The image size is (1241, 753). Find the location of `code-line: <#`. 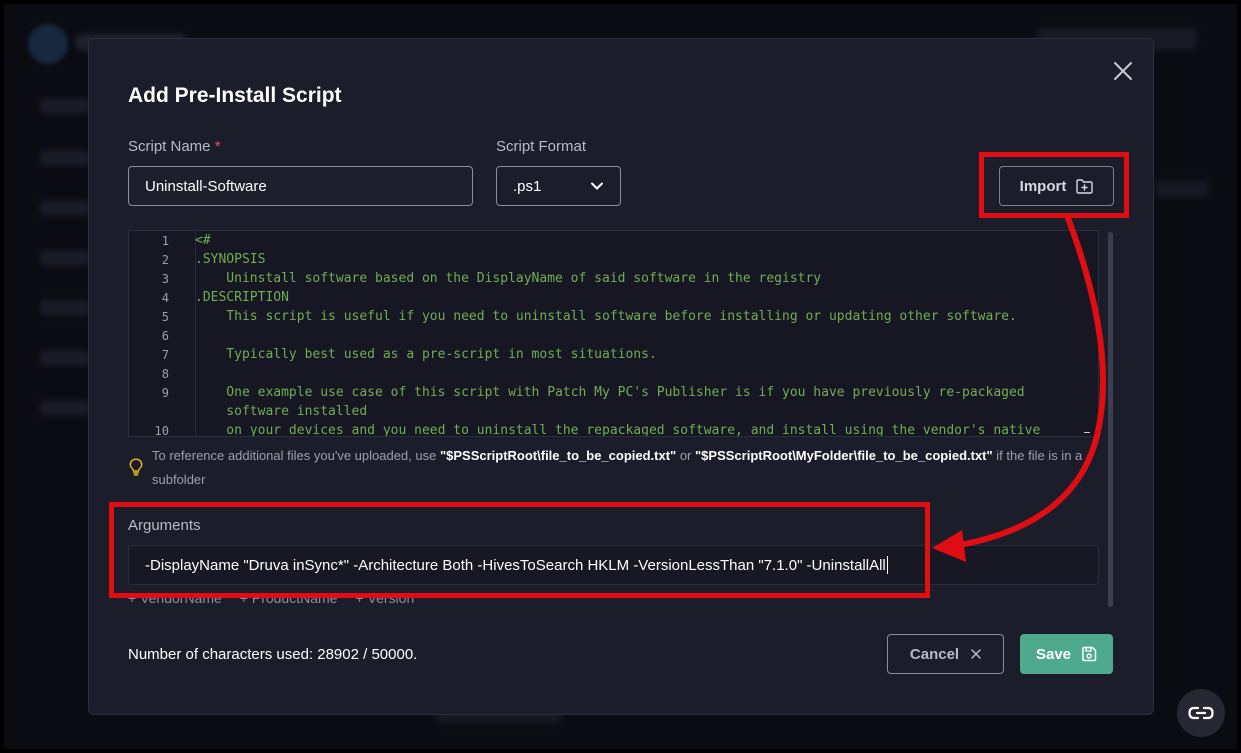

code-line: <# is located at coordinates (203, 240).